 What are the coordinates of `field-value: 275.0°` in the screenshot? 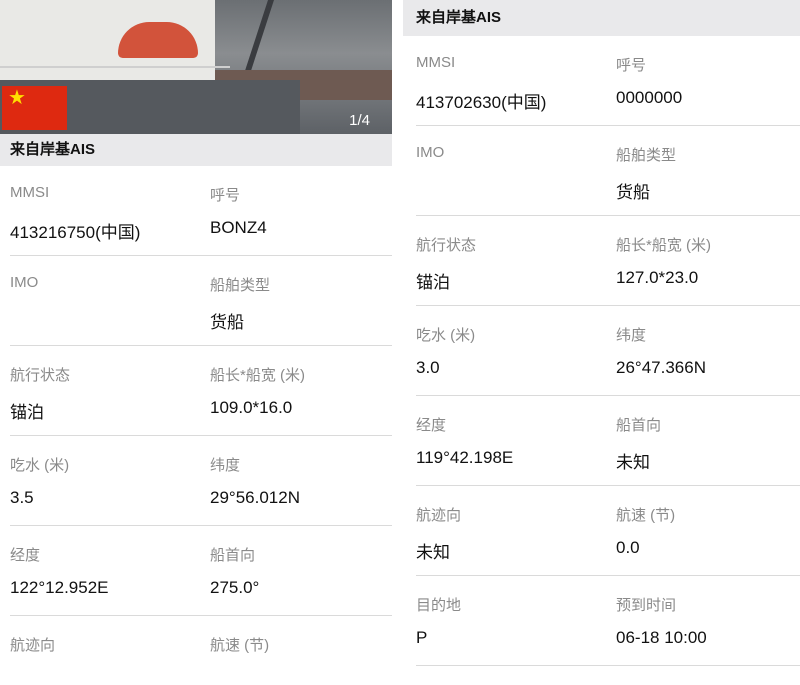 It's located at (235, 587).